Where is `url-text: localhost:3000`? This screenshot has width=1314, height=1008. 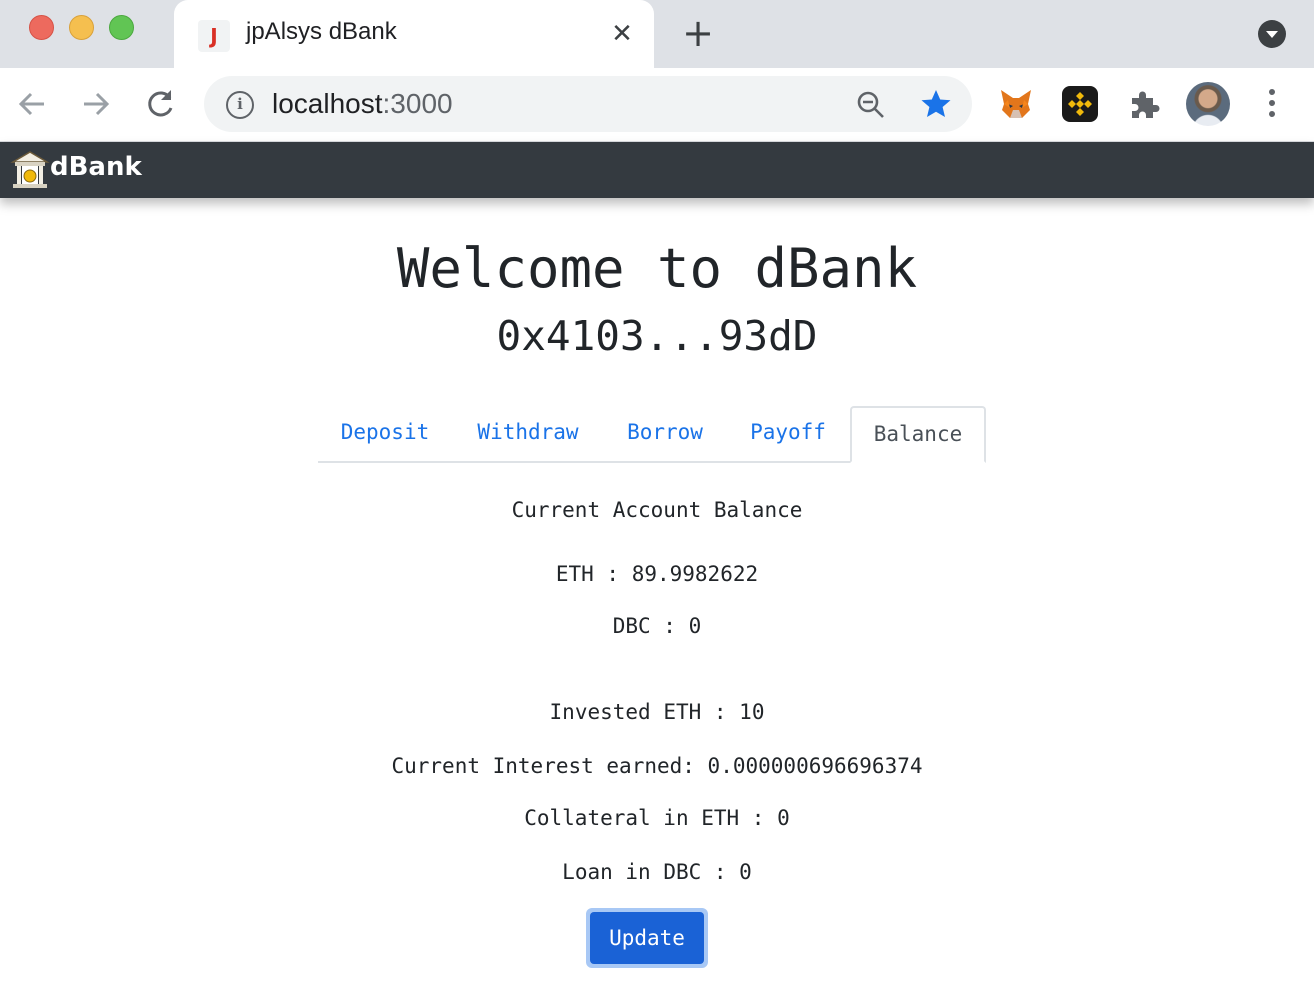
url-text: localhost:3000 is located at coordinates (362, 104).